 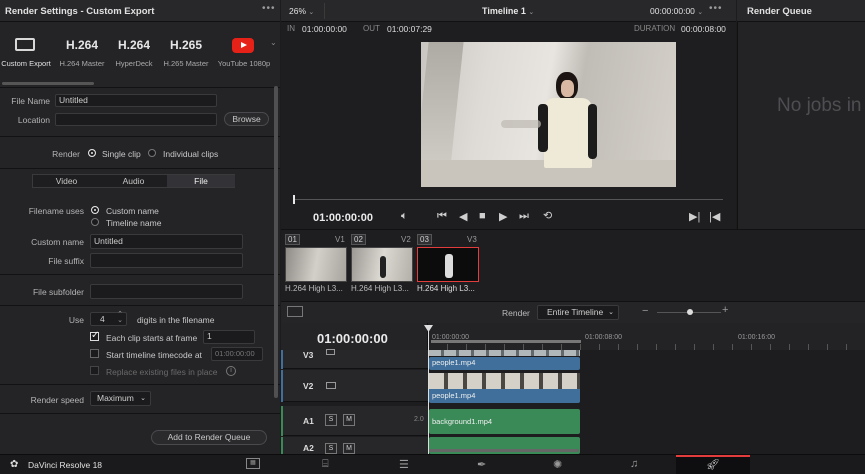 I want to click on render-range-dropdown: Entire Timeline ⌄, so click(x=578, y=312).